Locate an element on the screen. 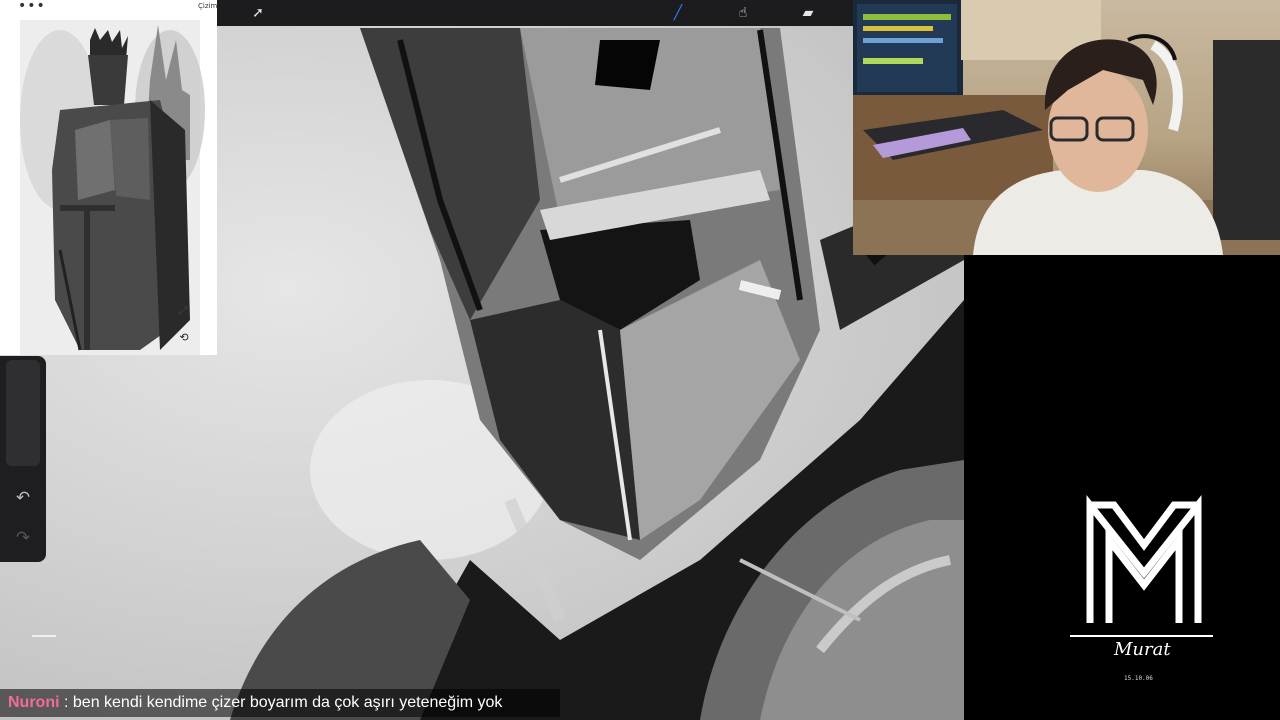 Image resolution: width=1280 pixels, height=720 pixels. chat-username: Nuroni is located at coordinates (34, 702).